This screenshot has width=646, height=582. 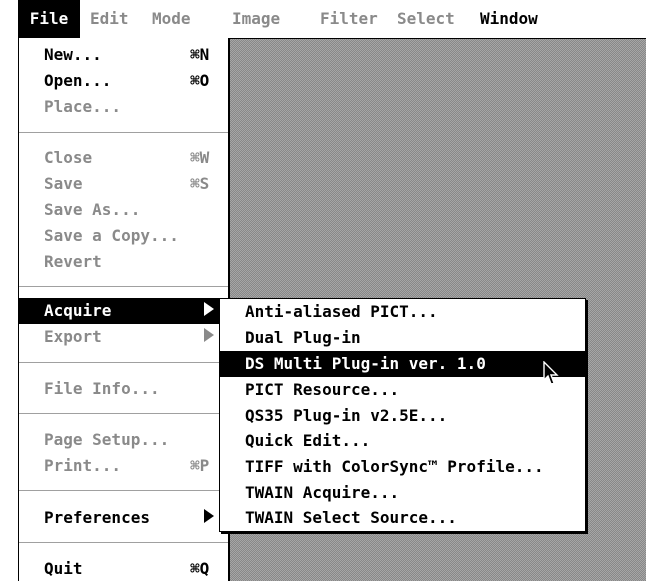 What do you see at coordinates (63, 568) in the screenshot?
I see `menu-item-label: Quit` at bounding box center [63, 568].